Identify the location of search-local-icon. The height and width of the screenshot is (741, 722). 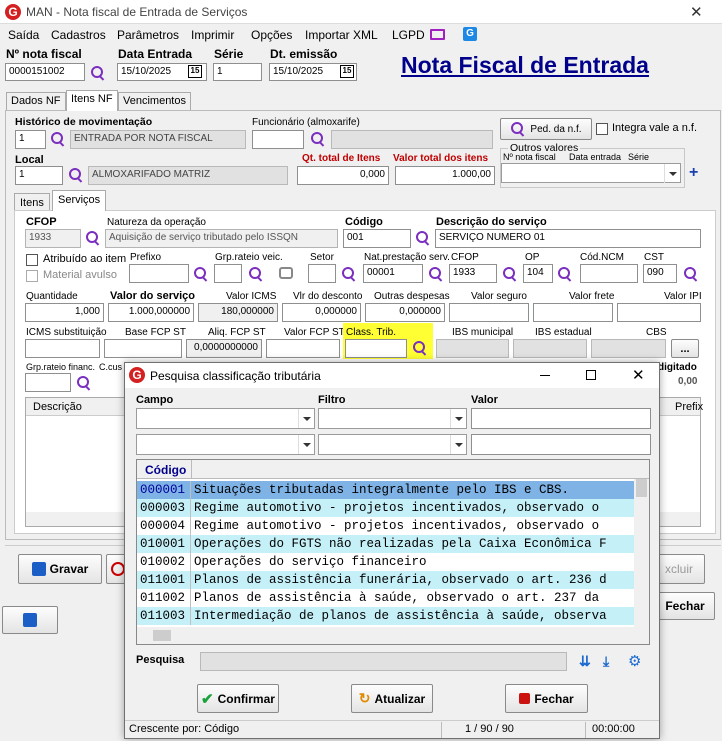
(76, 175).